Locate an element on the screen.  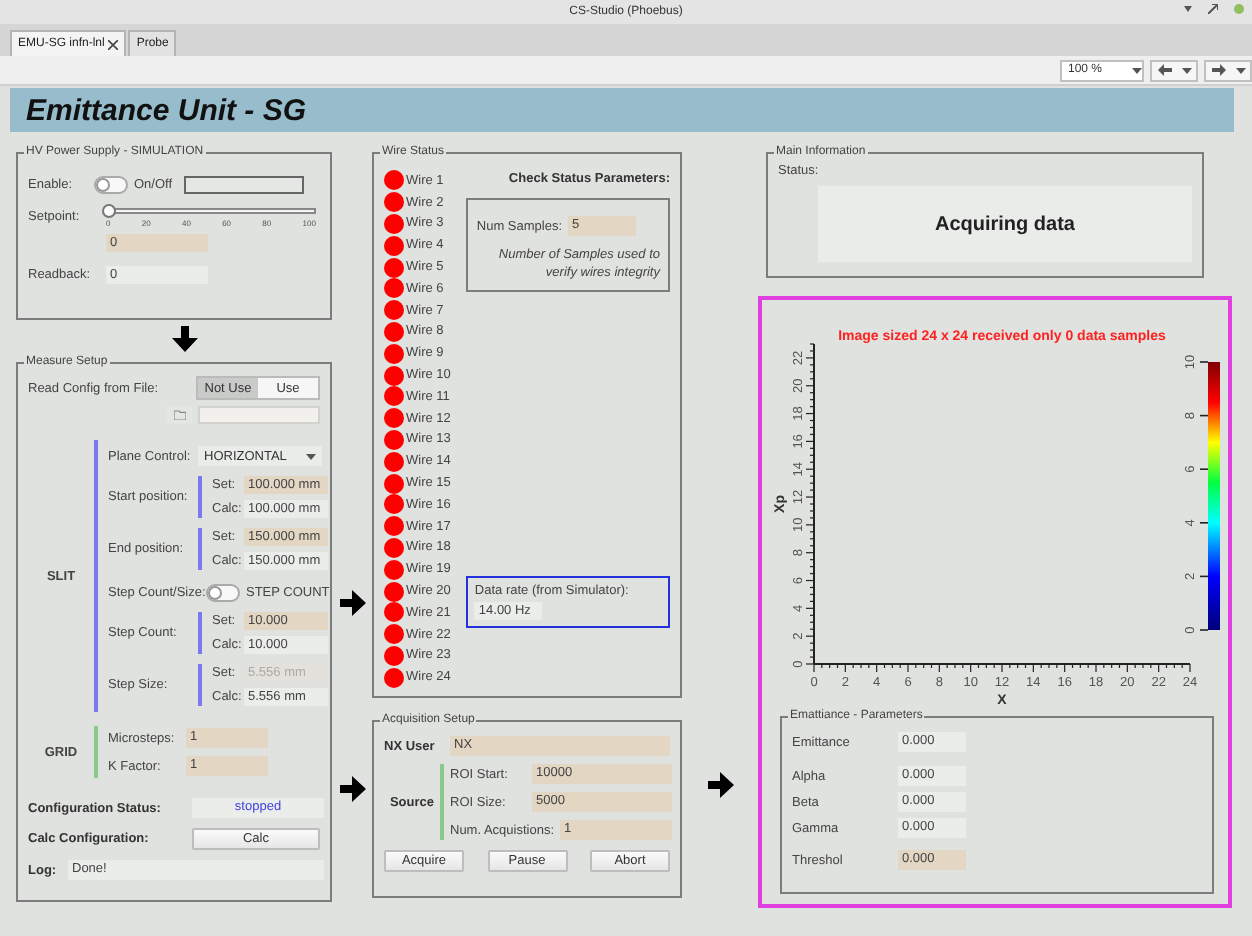
maximize-icon is located at coordinates (1213, 9).